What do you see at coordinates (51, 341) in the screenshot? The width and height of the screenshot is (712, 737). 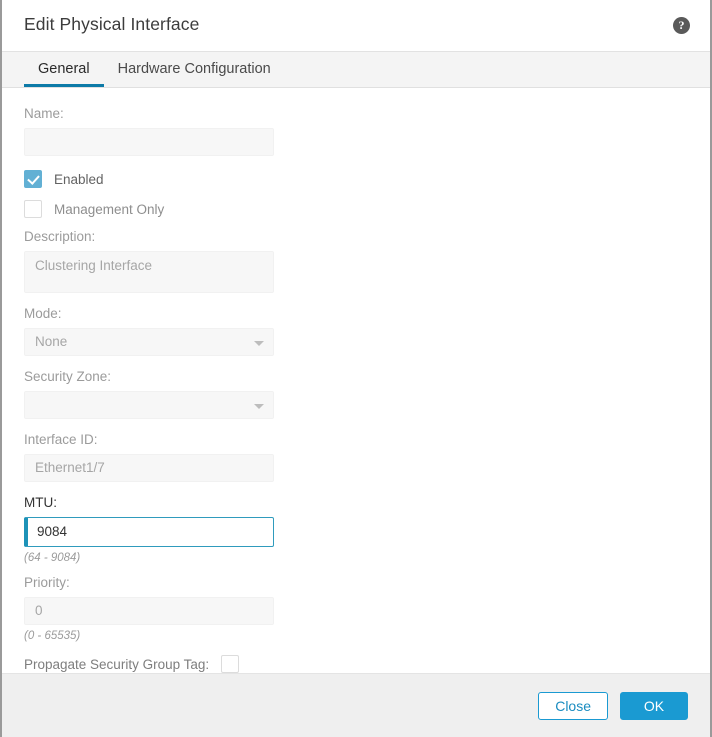 I see `mode-value: None` at bounding box center [51, 341].